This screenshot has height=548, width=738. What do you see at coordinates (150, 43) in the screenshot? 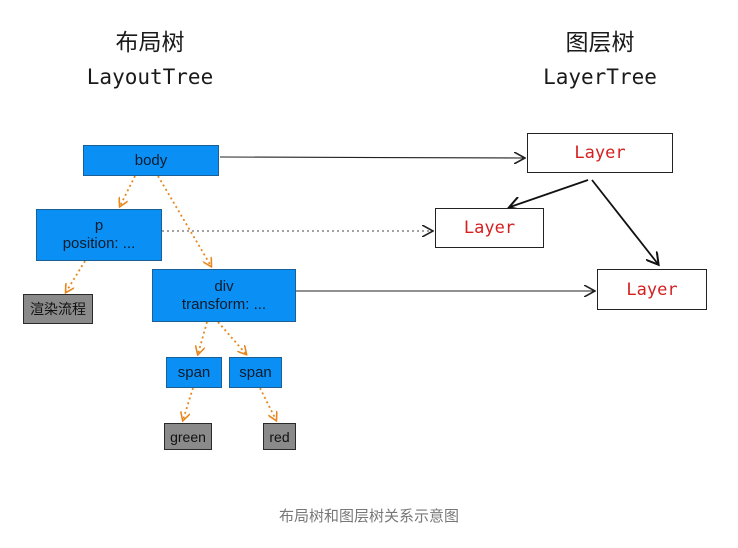
I see `layout-tree-title-zh: 布局树` at bounding box center [150, 43].